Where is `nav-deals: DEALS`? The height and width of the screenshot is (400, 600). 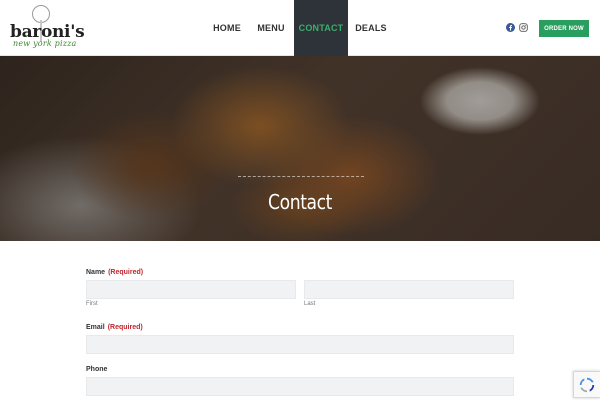 nav-deals: DEALS is located at coordinates (371, 28).